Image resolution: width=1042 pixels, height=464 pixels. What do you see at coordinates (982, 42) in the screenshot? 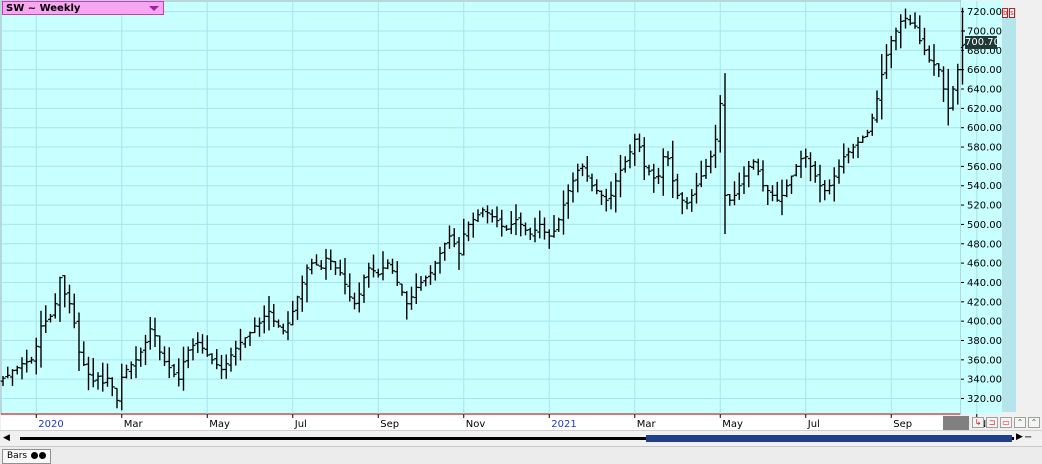
I see `last-price-label: 700.70` at bounding box center [982, 42].